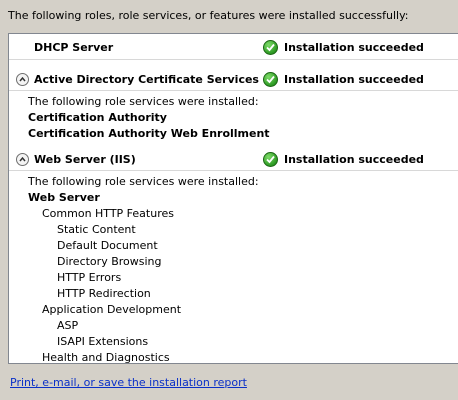 This screenshot has width=458, height=400. Describe the element at coordinates (74, 47) in the screenshot. I see `role-title: DHCP Server` at that location.